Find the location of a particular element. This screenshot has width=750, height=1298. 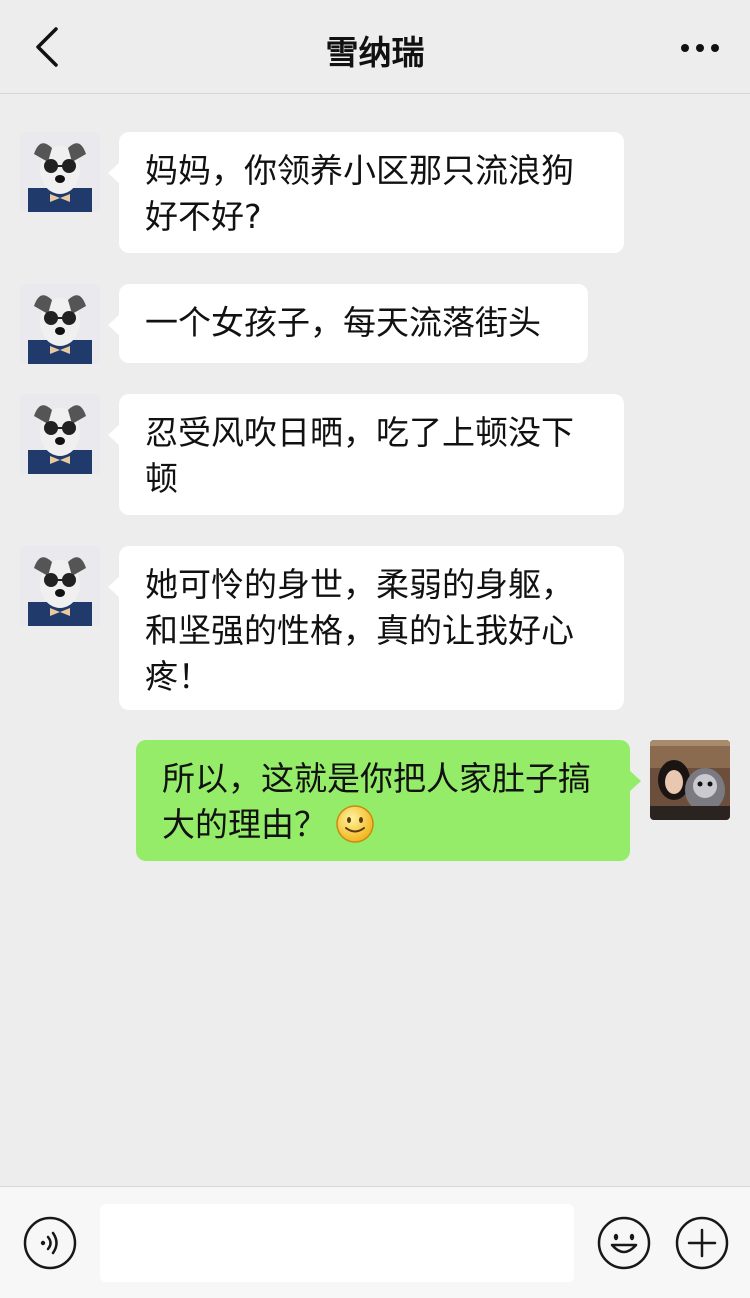

voice-button is located at coordinates (50, 1243).